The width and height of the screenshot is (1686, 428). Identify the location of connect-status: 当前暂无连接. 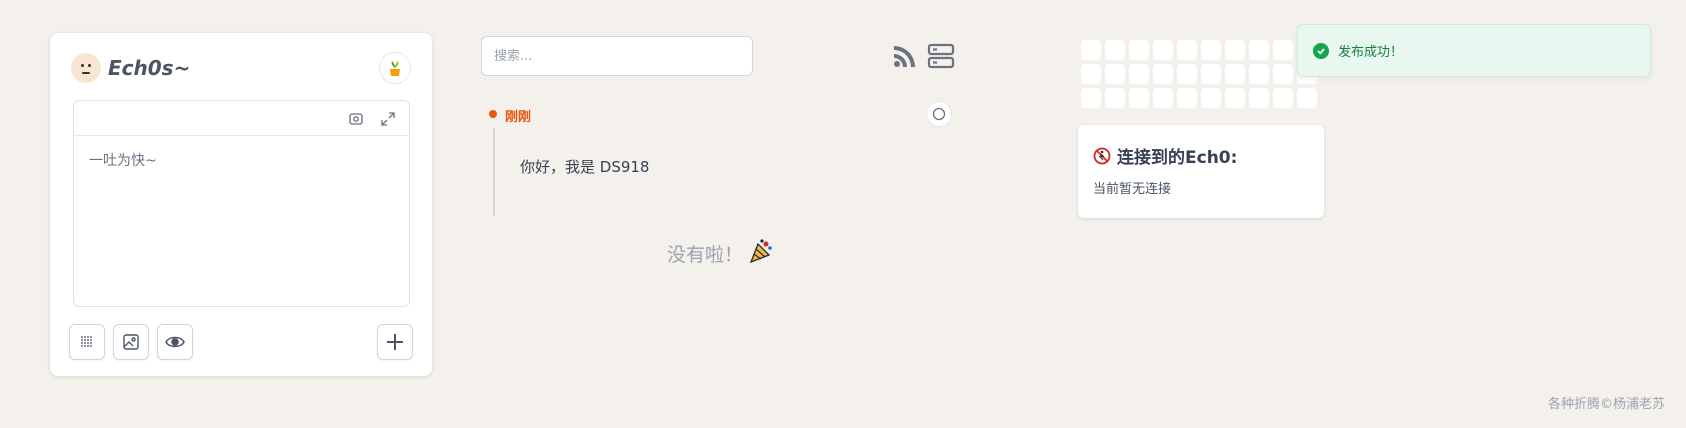
(1132, 189).